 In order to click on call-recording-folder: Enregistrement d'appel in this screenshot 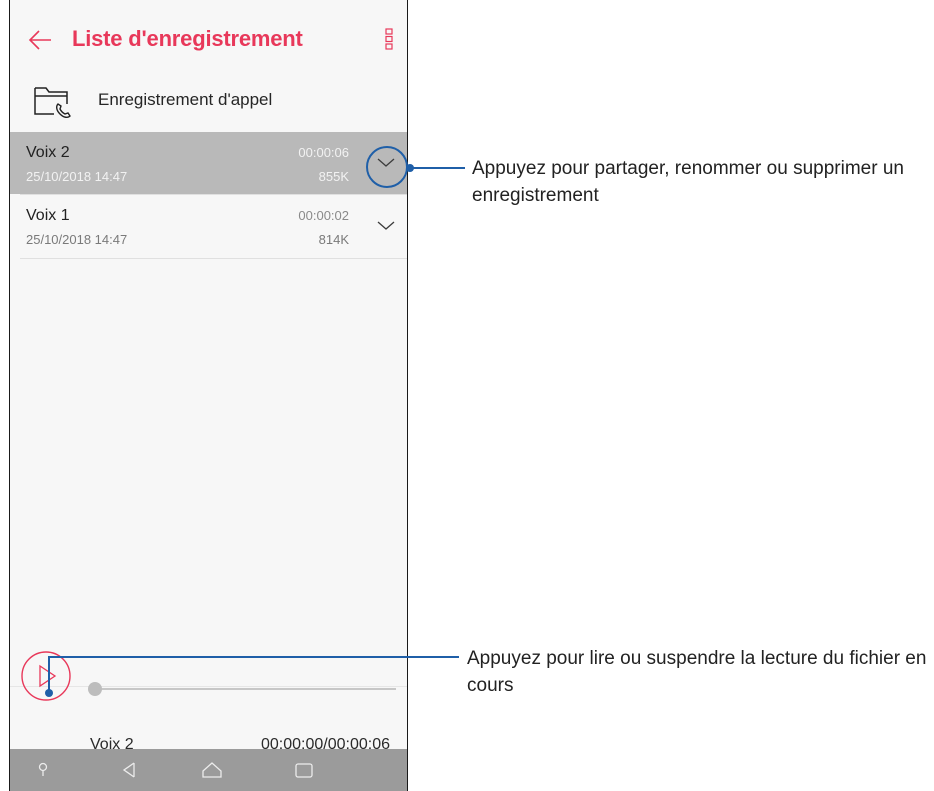, I will do `click(208, 103)`.